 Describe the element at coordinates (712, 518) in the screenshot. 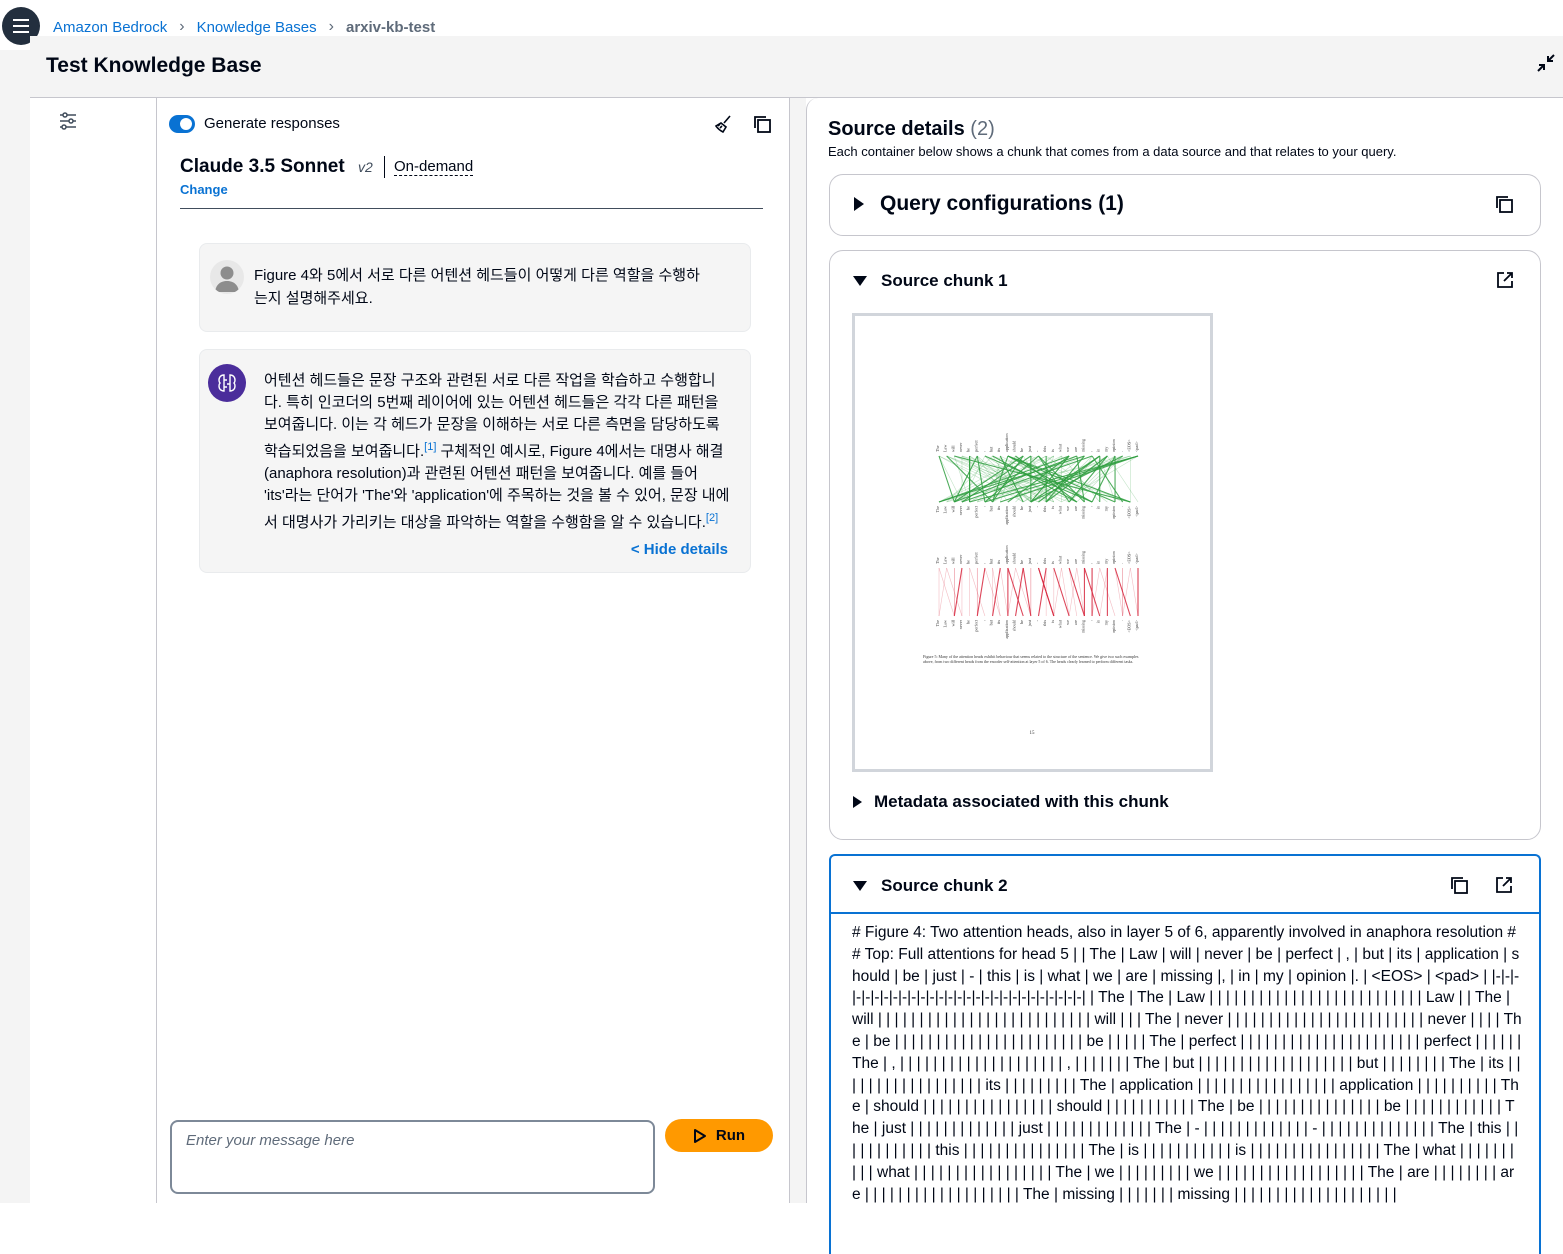

I see `citation-2-link: [2]` at that location.